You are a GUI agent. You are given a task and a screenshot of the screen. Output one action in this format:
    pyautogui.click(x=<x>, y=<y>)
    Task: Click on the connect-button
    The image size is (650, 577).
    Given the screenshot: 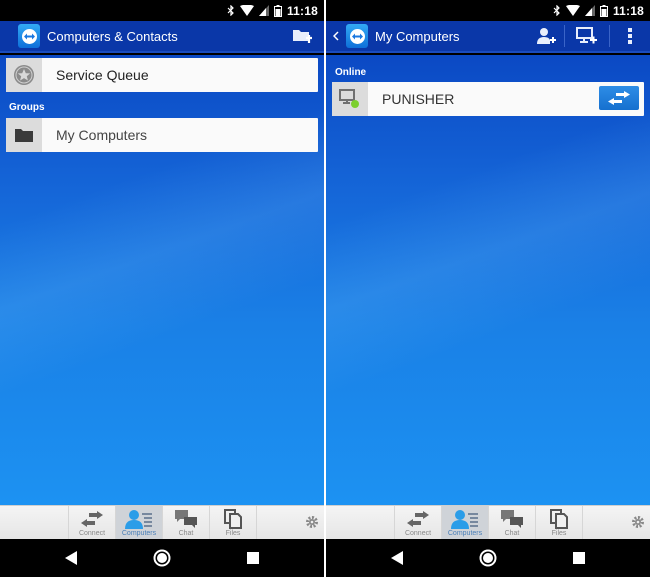 What is the action you would take?
    pyautogui.click(x=619, y=98)
    